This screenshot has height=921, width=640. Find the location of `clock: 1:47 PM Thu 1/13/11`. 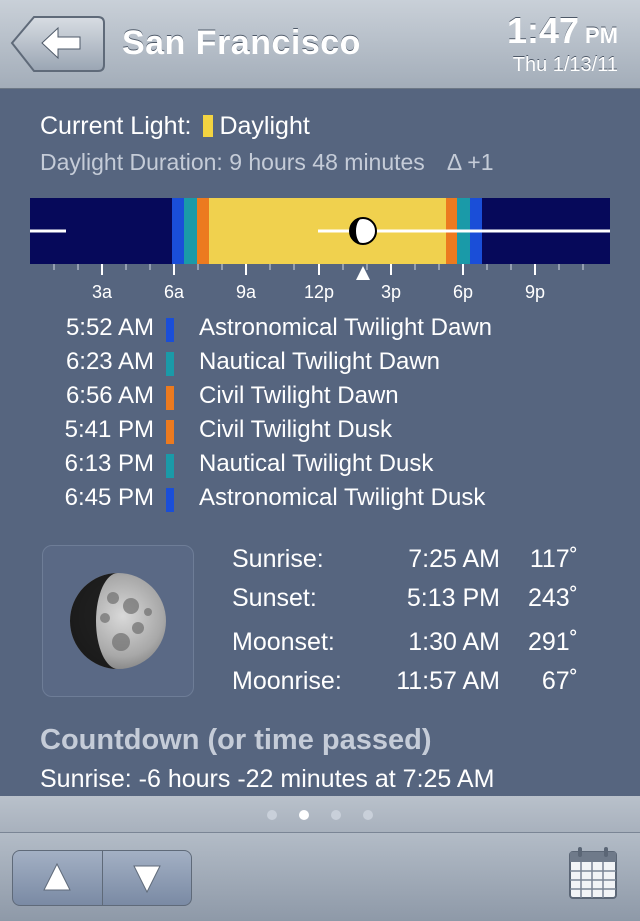

clock: 1:47 PM Thu 1/13/11 is located at coordinates (562, 43).